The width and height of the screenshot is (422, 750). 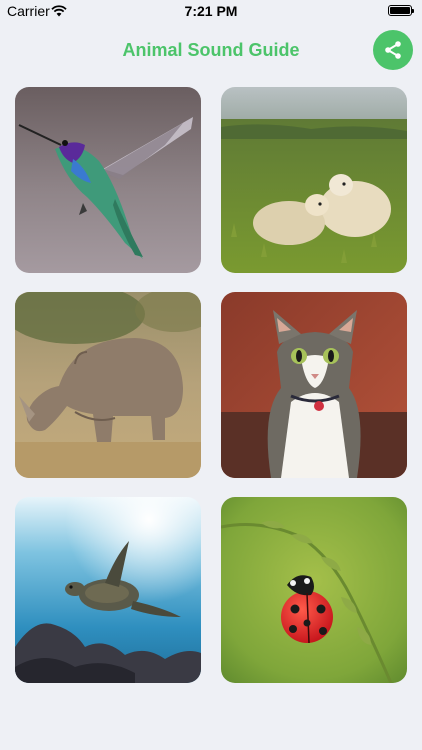 I want to click on battery-icon, so click(x=401, y=10).